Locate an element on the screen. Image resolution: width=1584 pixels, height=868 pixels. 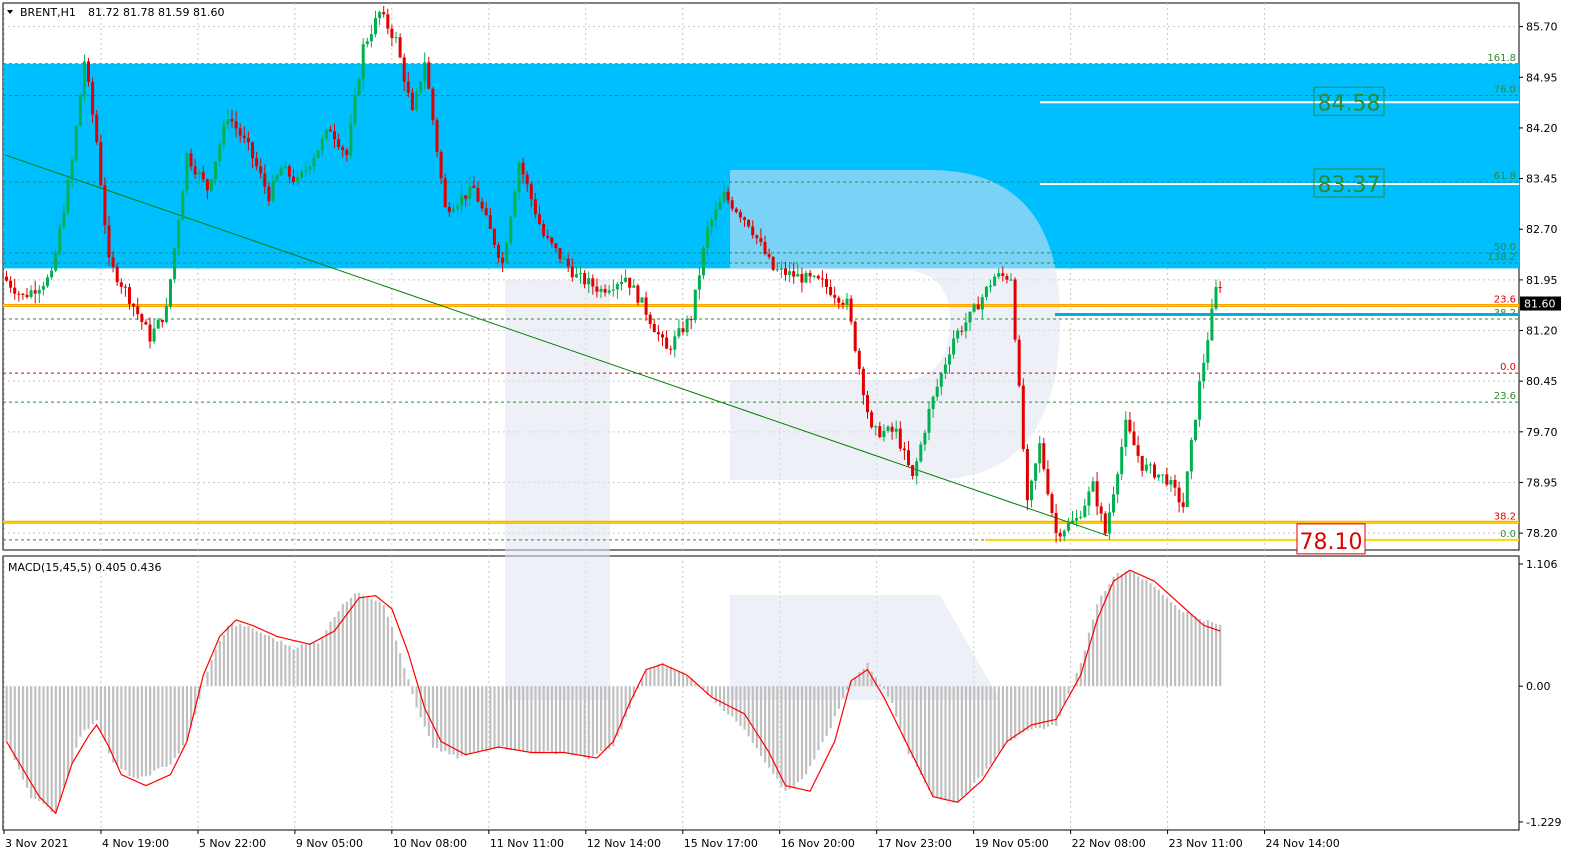
time-label: 16 Nov 20:00 is located at coordinates (818, 843).